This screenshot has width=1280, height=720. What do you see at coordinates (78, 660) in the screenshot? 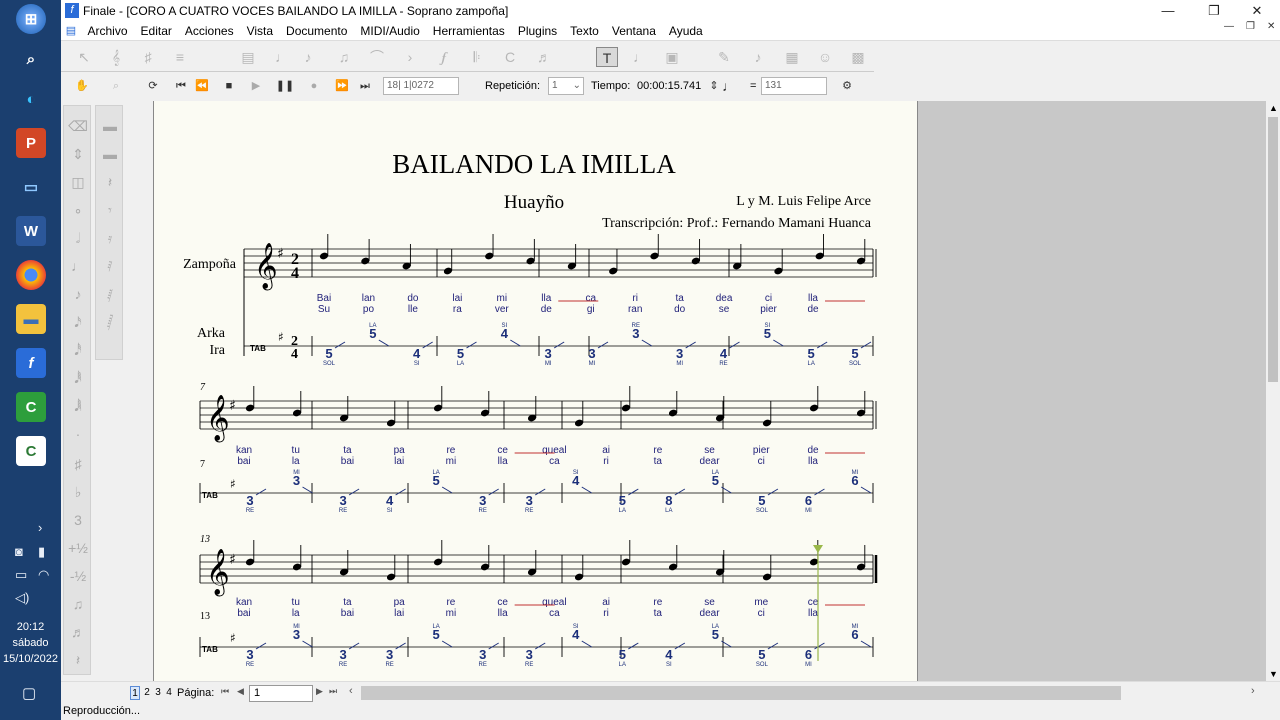
I see `rest-icon: 𝄽` at bounding box center [78, 660].